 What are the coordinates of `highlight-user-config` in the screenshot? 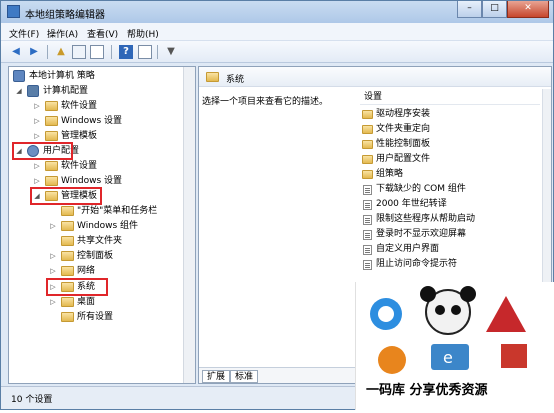 It's located at (42, 151).